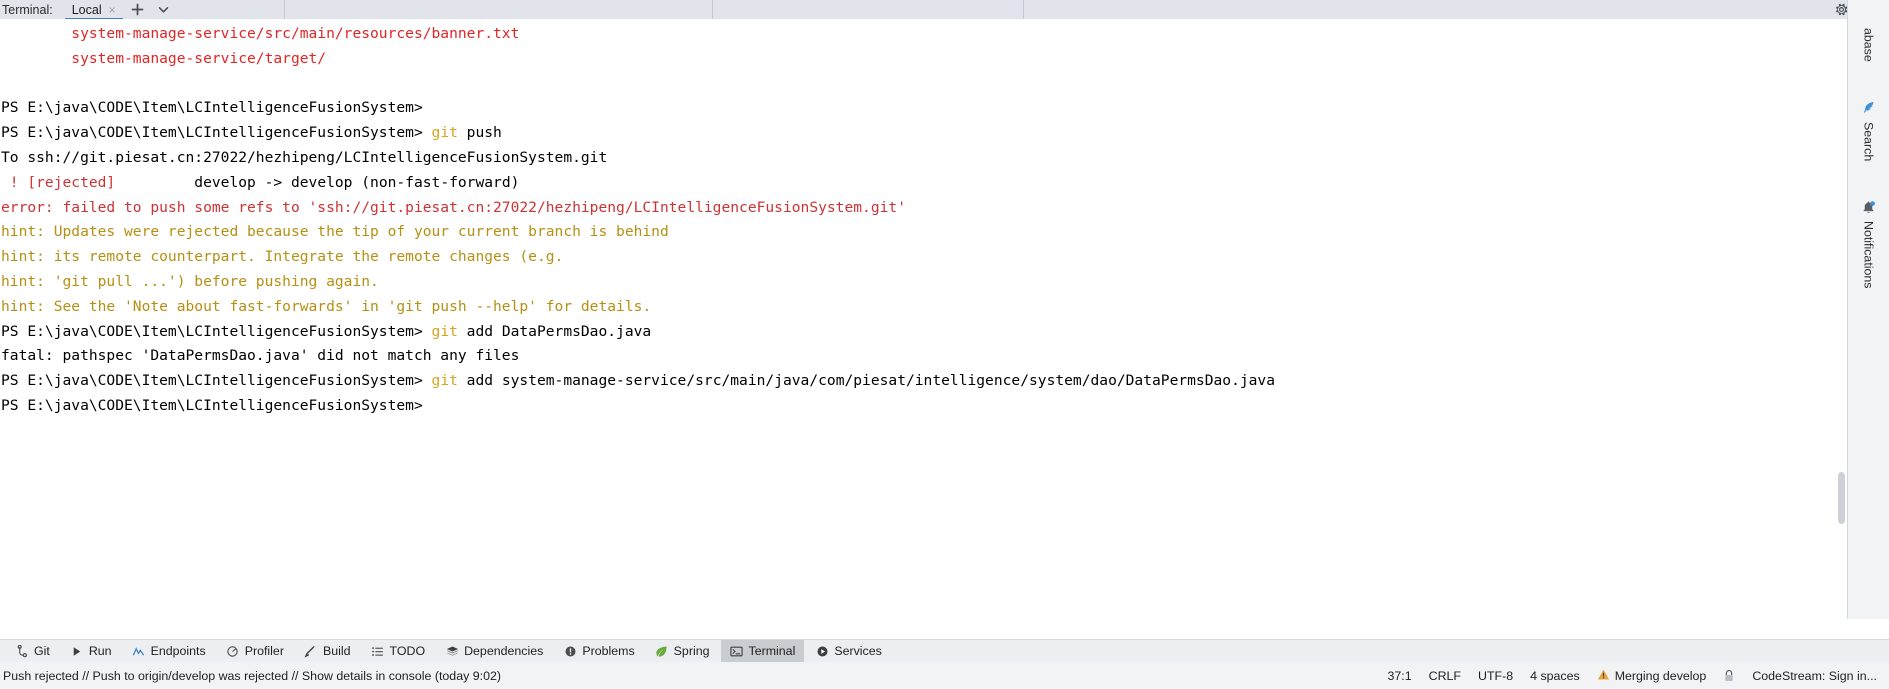  I want to click on right-tool-strip: abase Search Notifications, so click(1868, 309).